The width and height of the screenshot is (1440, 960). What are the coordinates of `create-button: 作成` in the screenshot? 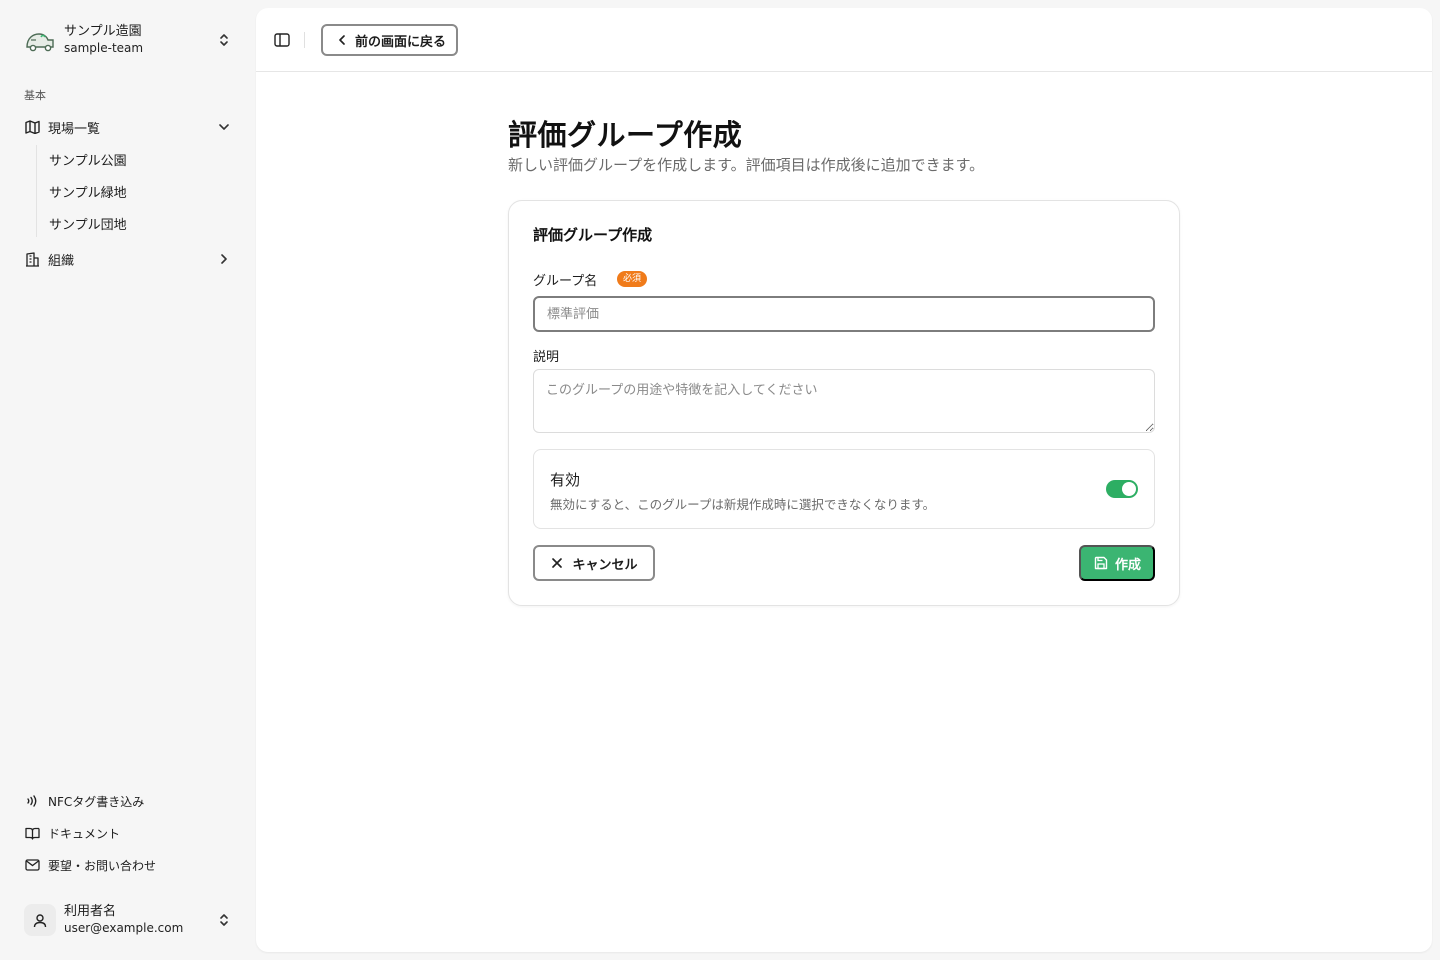 It's located at (1117, 563).